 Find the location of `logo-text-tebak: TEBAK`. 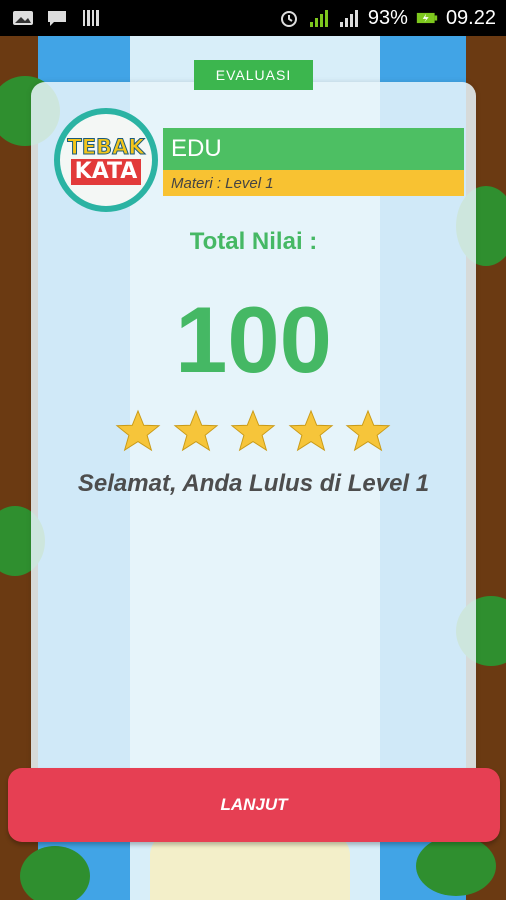

logo-text-tebak: TEBAK is located at coordinates (106, 147).